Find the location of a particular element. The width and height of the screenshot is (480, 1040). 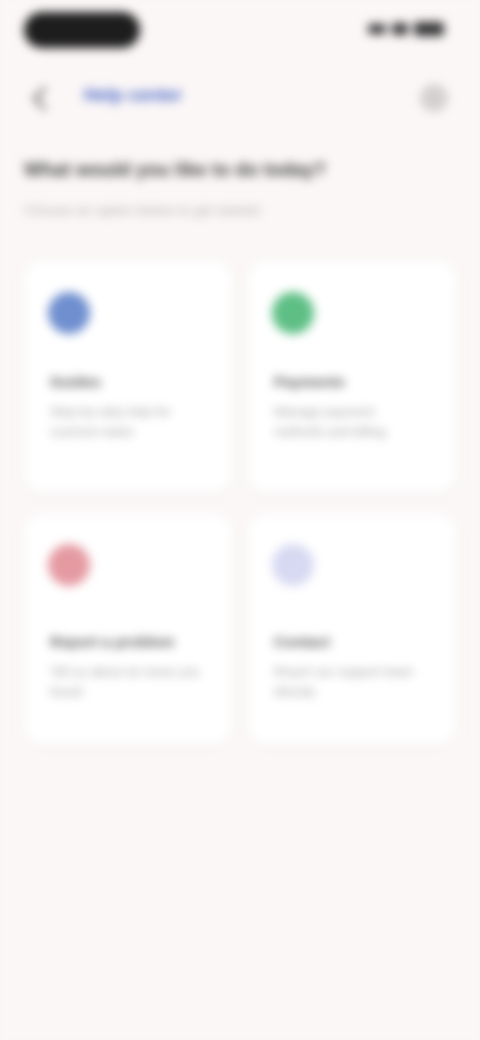

dynamic-island is located at coordinates (82, 30).